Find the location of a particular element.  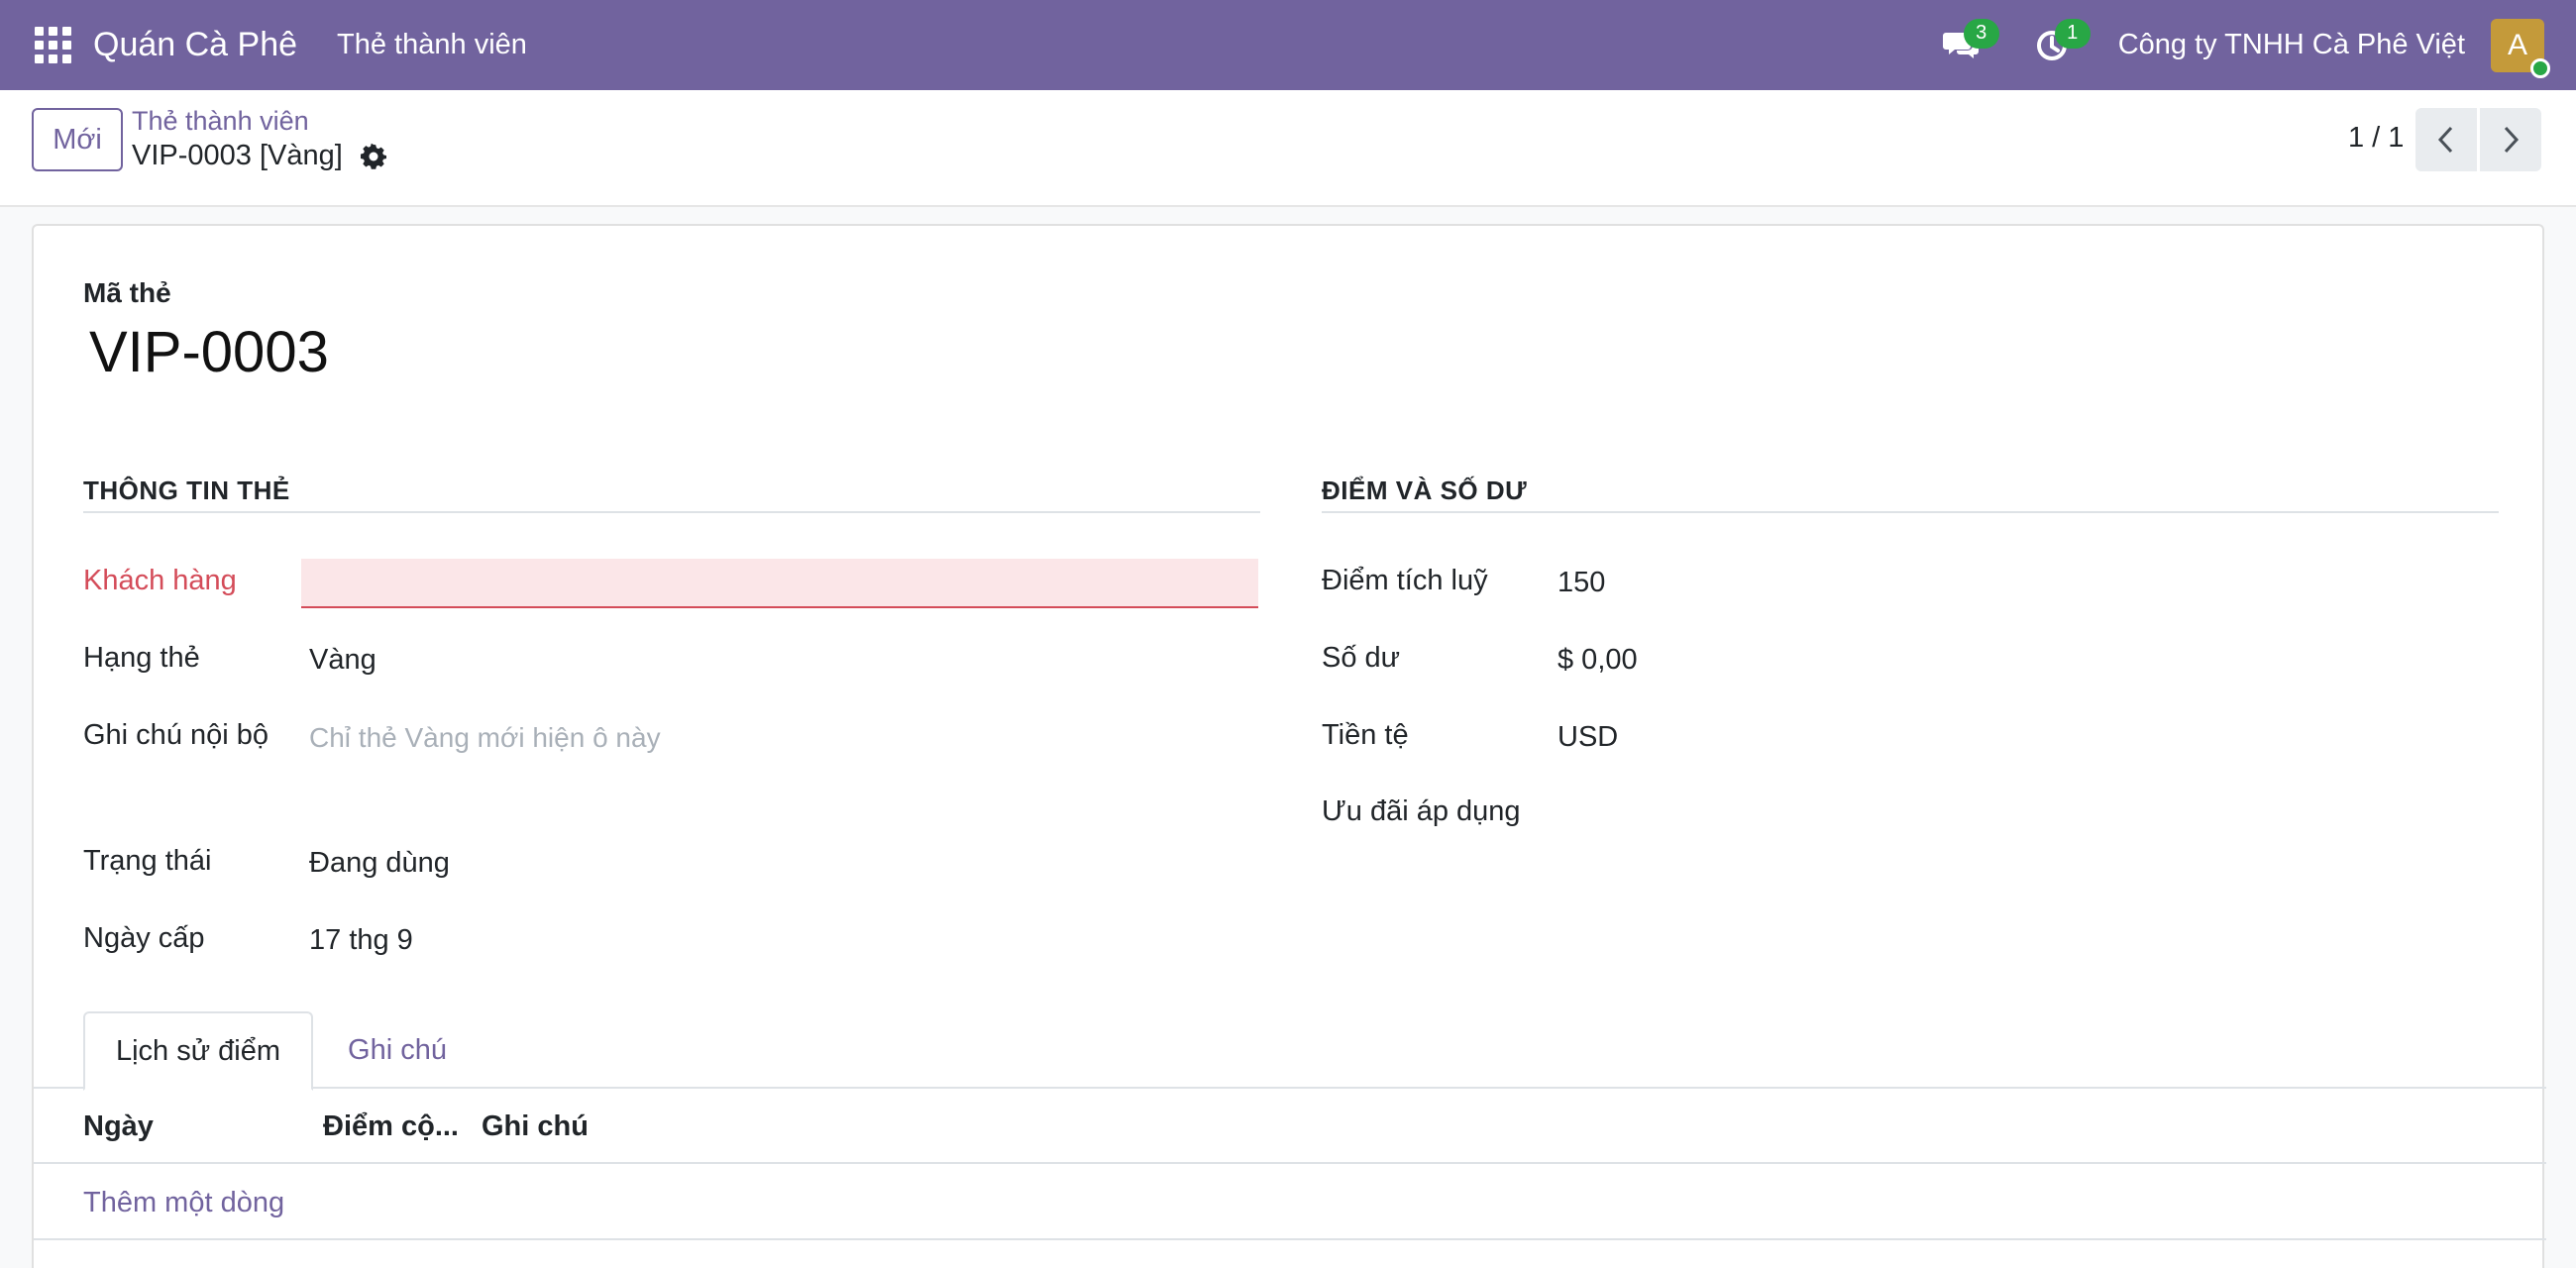

pager-previous-button is located at coordinates (2446, 139).